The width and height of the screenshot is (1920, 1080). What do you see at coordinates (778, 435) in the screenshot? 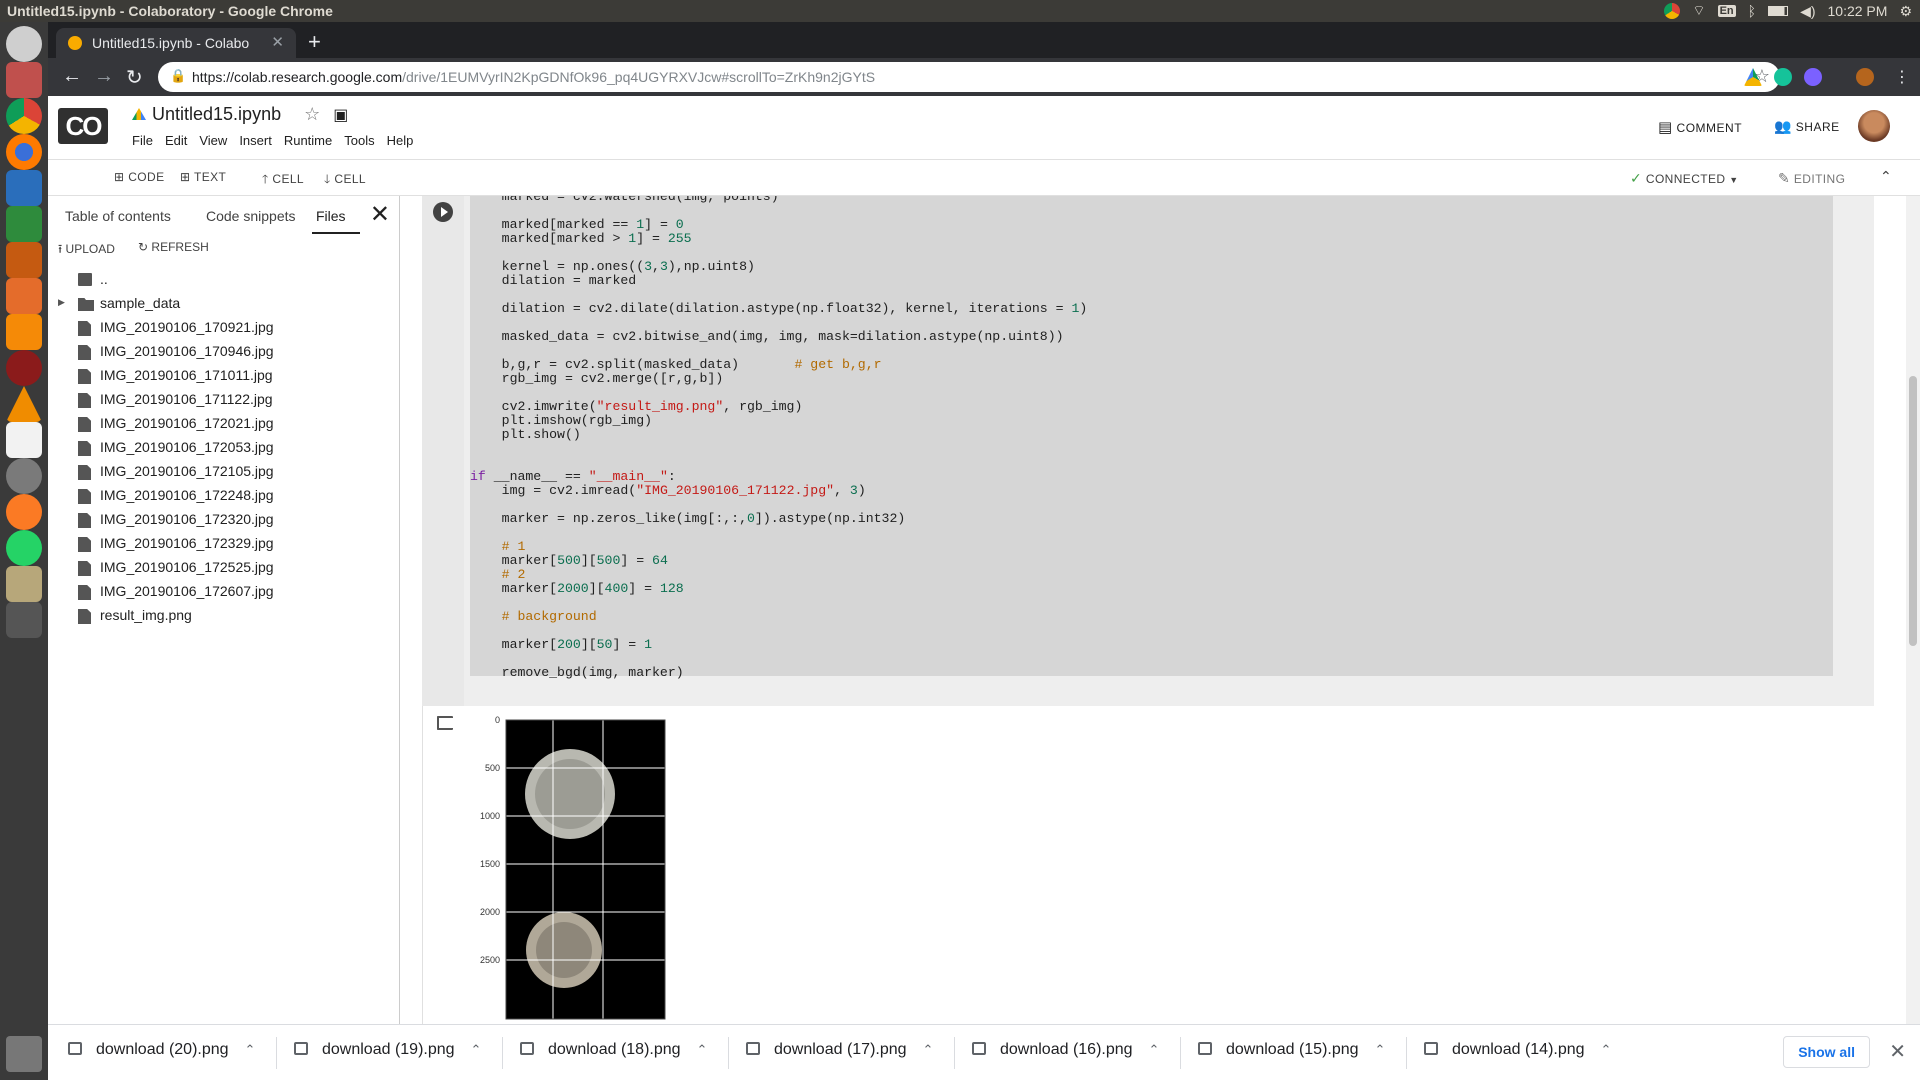
I see `code-line: plt.show()` at bounding box center [778, 435].